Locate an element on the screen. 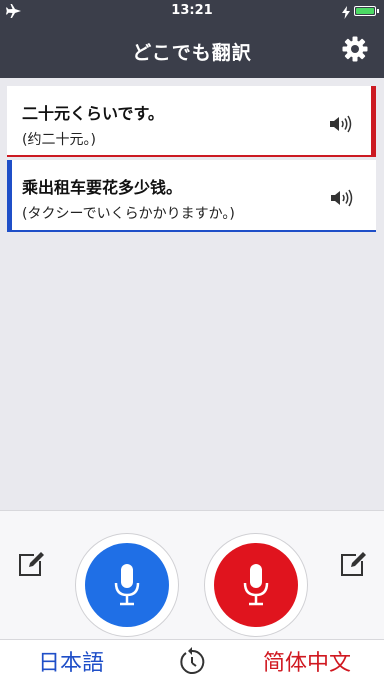 The image size is (384, 683). status-time: 13:21 is located at coordinates (192, 10).